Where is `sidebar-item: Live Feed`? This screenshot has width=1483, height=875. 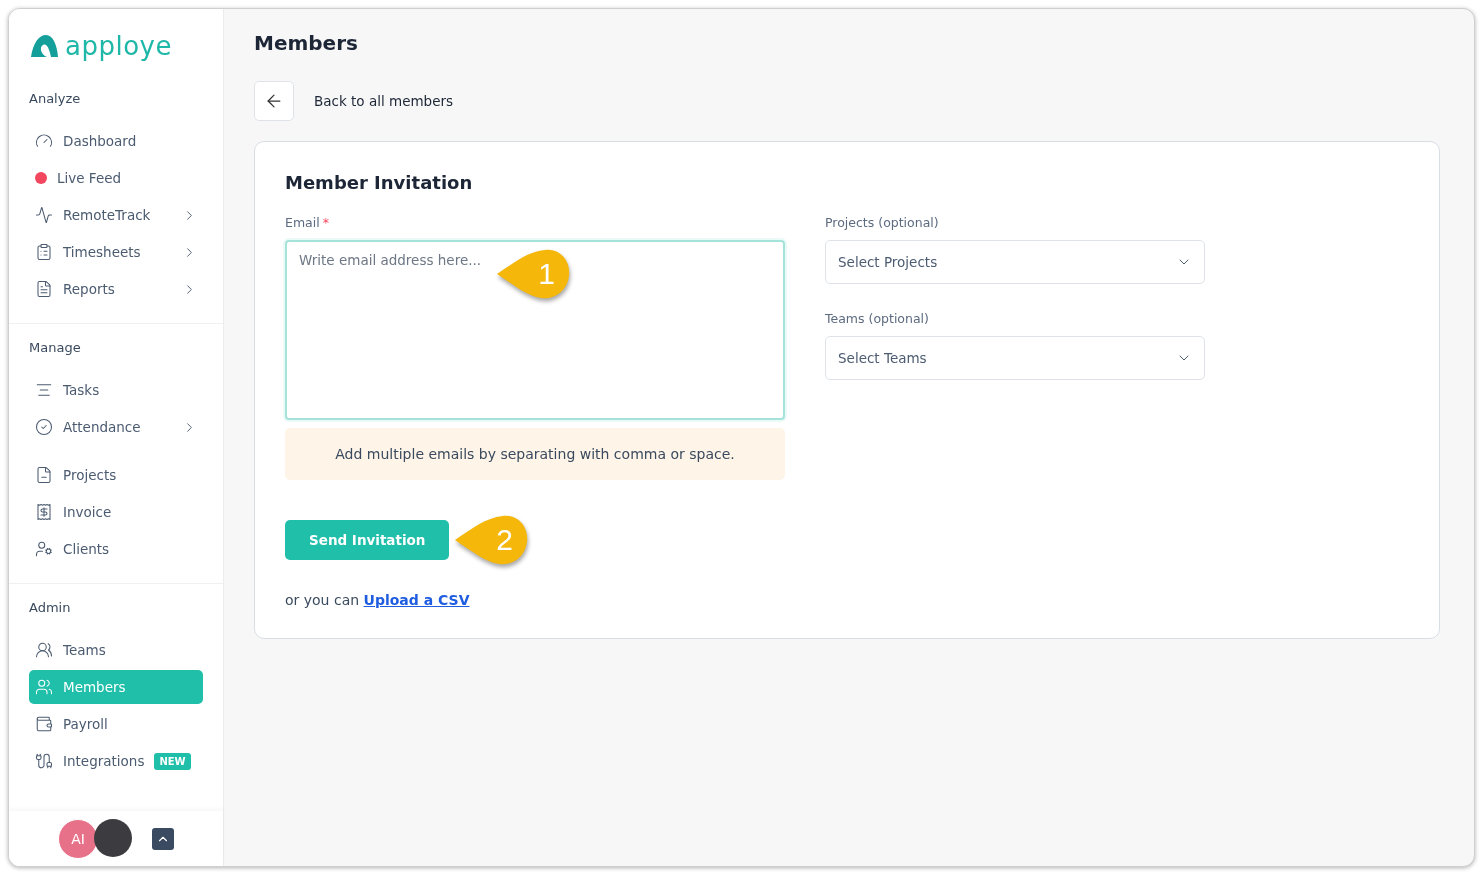
sidebar-item: Live Feed is located at coordinates (116, 178).